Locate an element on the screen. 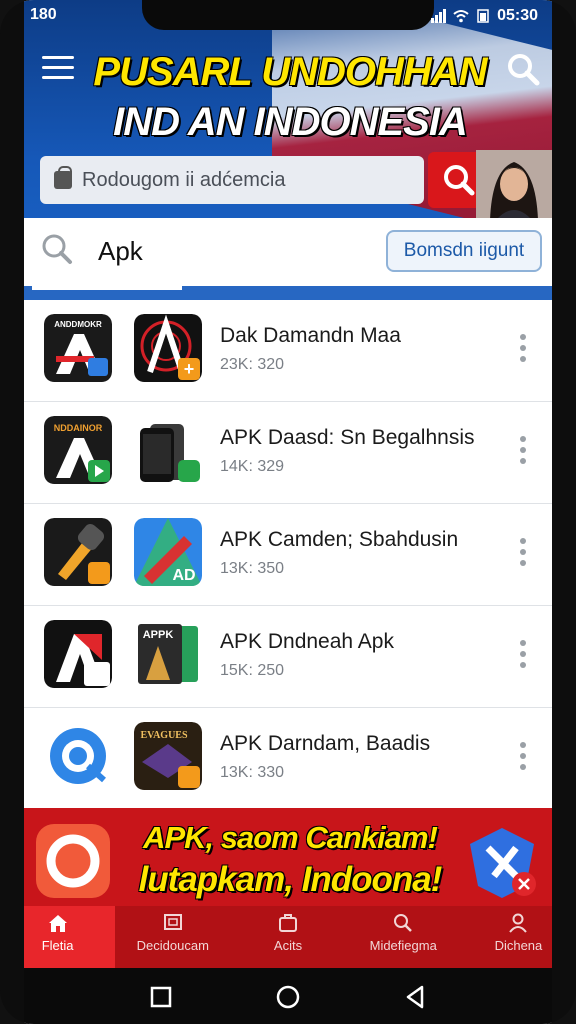 This screenshot has height=1024, width=576. item-meta: 13K: 330 is located at coordinates (252, 772).